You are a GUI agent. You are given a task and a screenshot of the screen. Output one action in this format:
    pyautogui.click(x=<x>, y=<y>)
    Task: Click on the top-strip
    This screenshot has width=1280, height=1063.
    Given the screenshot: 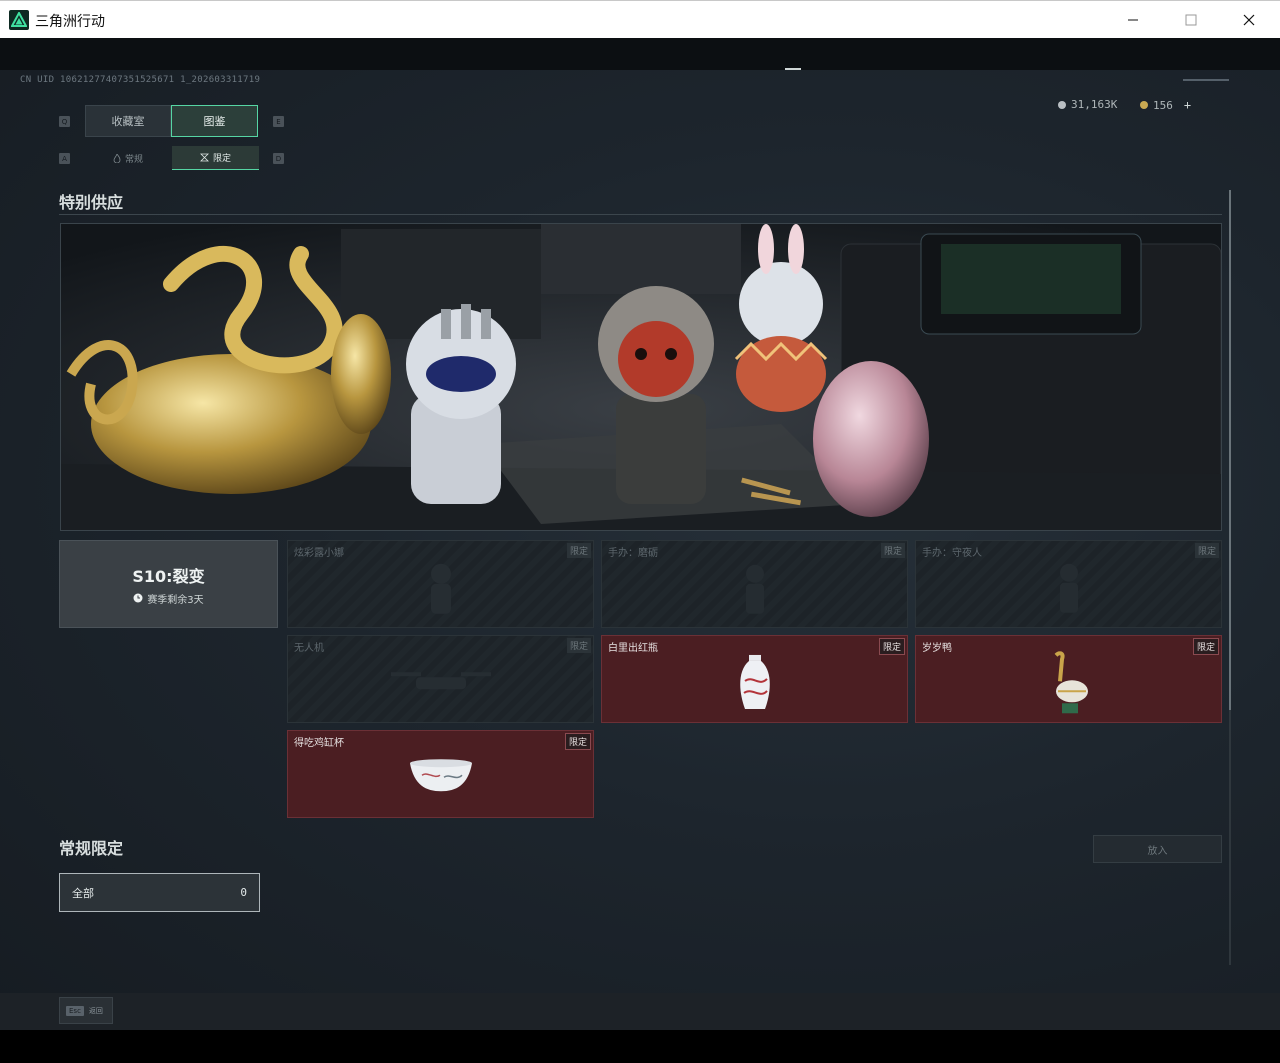 What is the action you would take?
    pyautogui.click(x=640, y=54)
    